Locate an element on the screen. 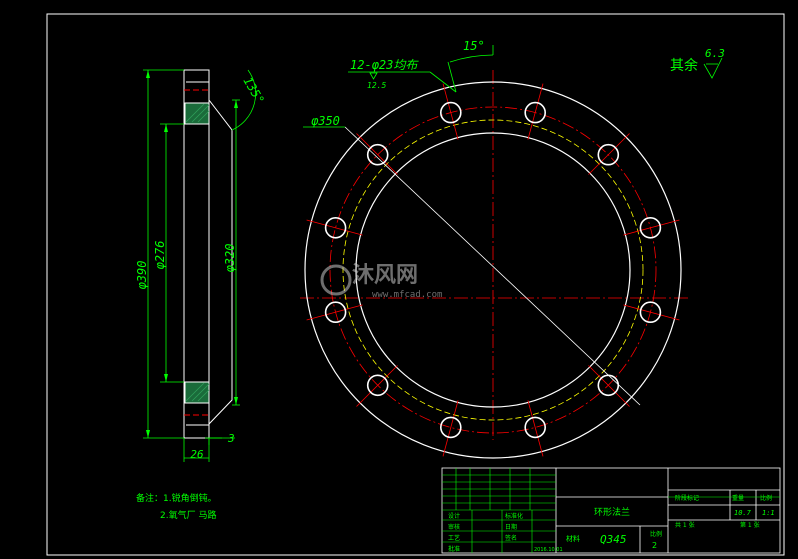 Image resolution: width=798 pixels, height=559 pixels. title-row-value-2: 签名 is located at coordinates (511, 538).